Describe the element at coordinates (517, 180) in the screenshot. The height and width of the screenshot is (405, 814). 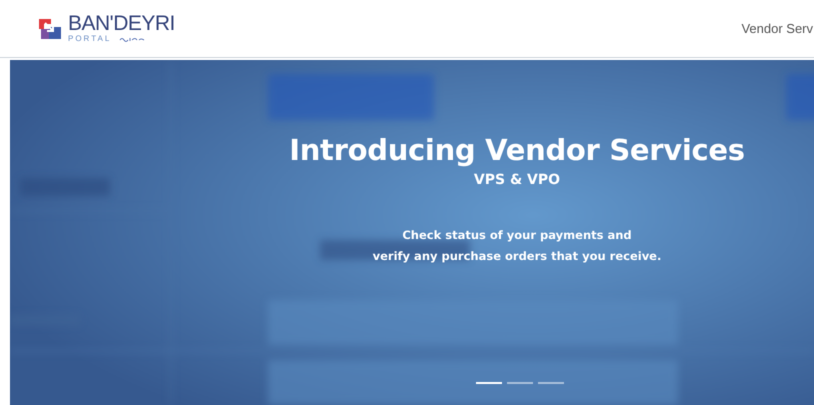
I see `slide-subtitle: VPS & VPO` at that location.